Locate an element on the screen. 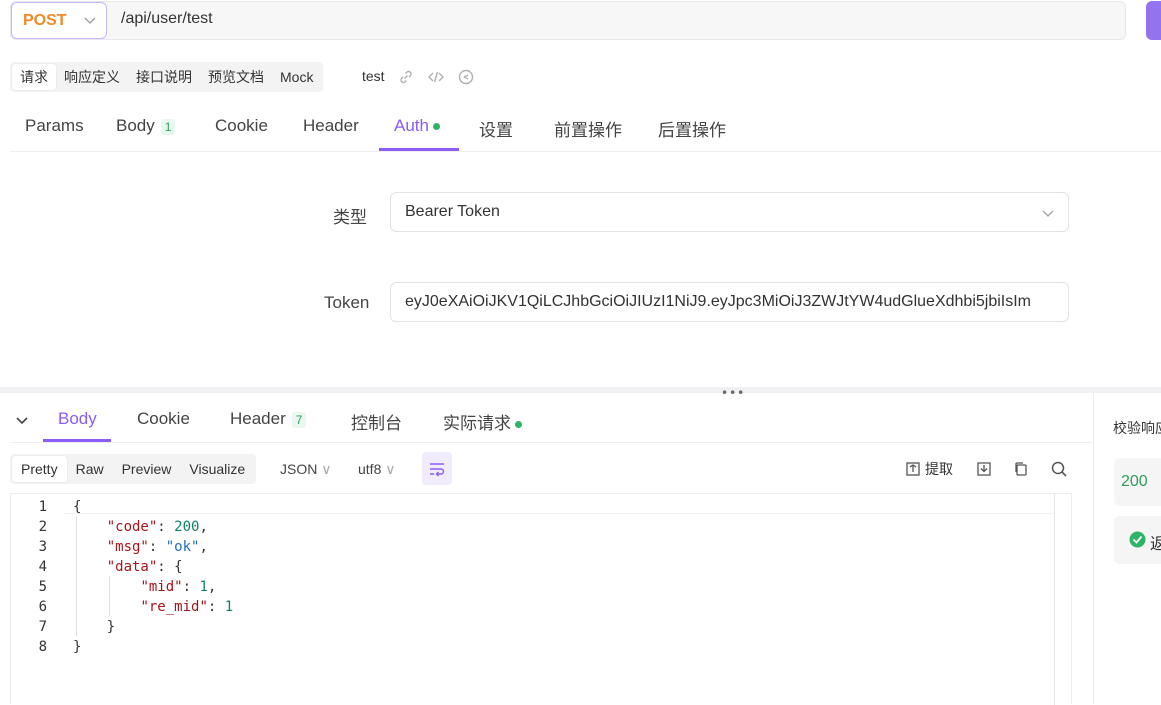  url-input is located at coordinates (571, 19).